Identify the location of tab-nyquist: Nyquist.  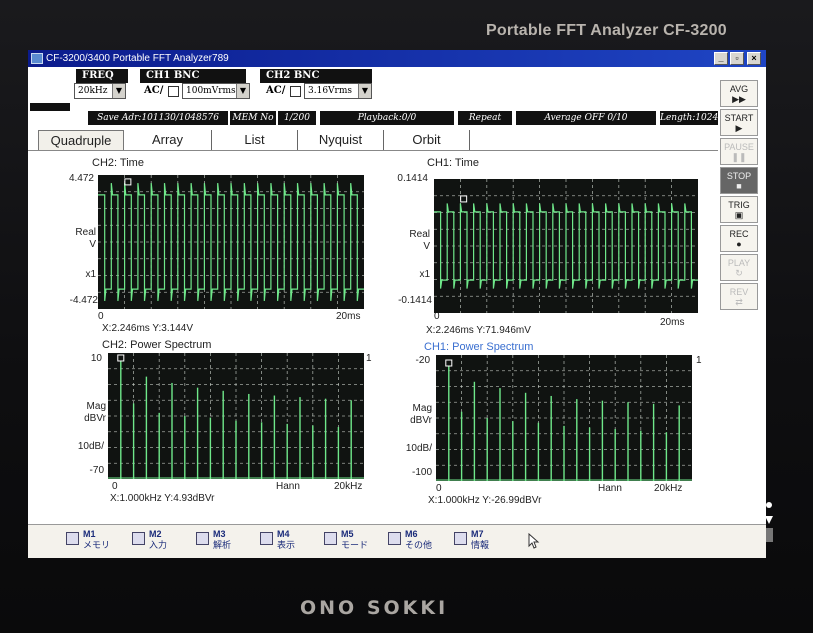
(341, 140).